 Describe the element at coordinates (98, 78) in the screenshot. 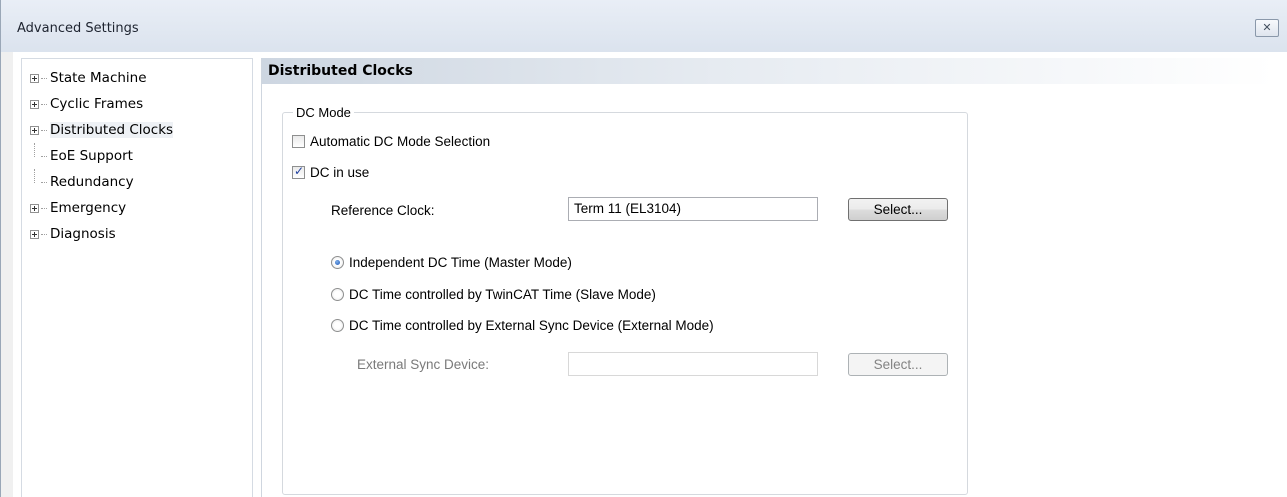

I see `tree-item-label: State Machine` at that location.